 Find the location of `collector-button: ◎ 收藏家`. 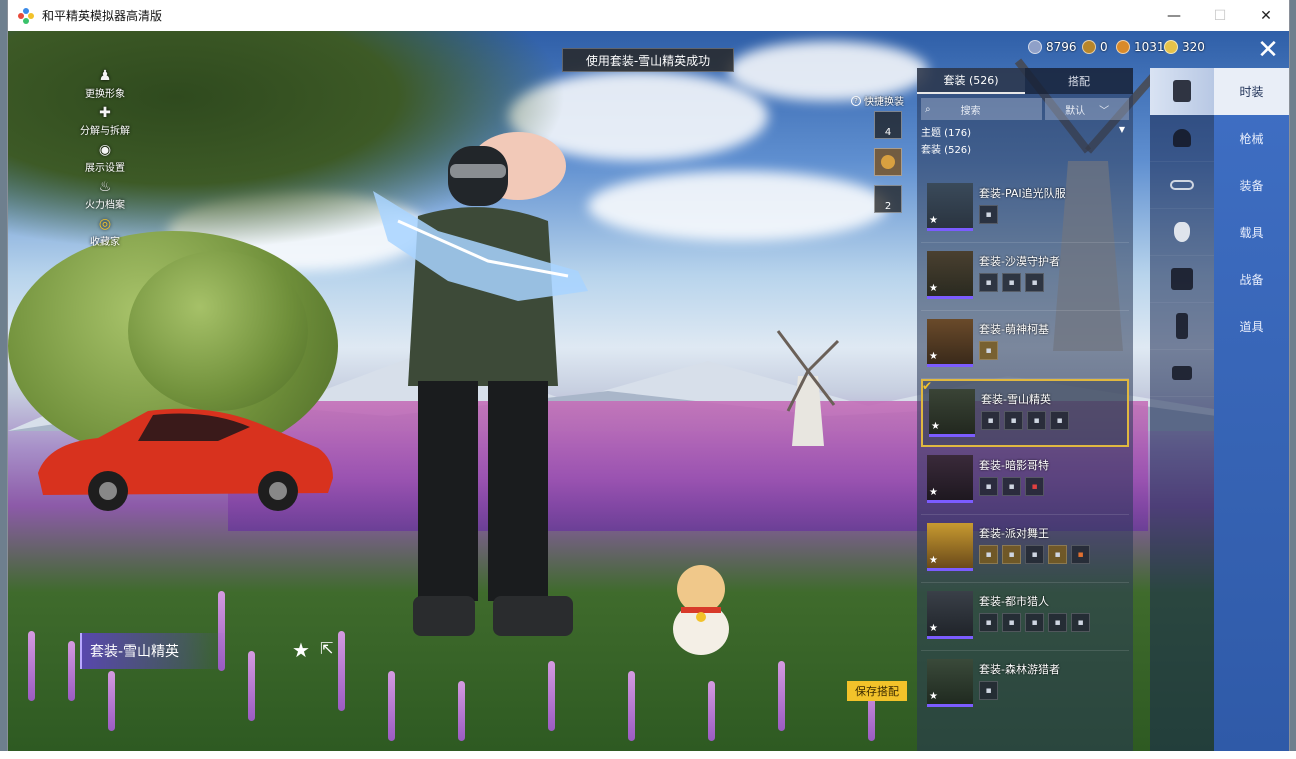

collector-button: ◎ 收藏家 is located at coordinates (105, 231).